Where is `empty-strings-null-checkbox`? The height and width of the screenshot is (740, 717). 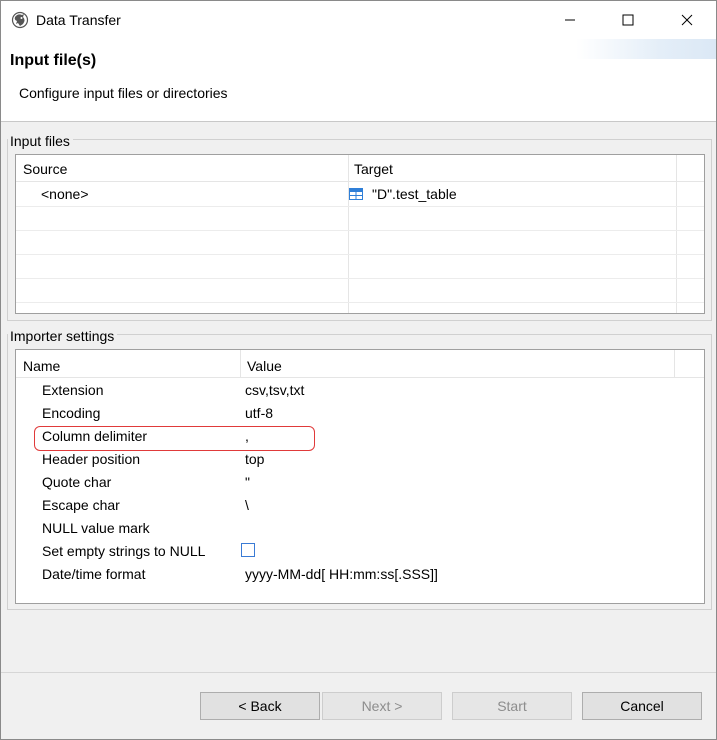 empty-strings-null-checkbox is located at coordinates (248, 550).